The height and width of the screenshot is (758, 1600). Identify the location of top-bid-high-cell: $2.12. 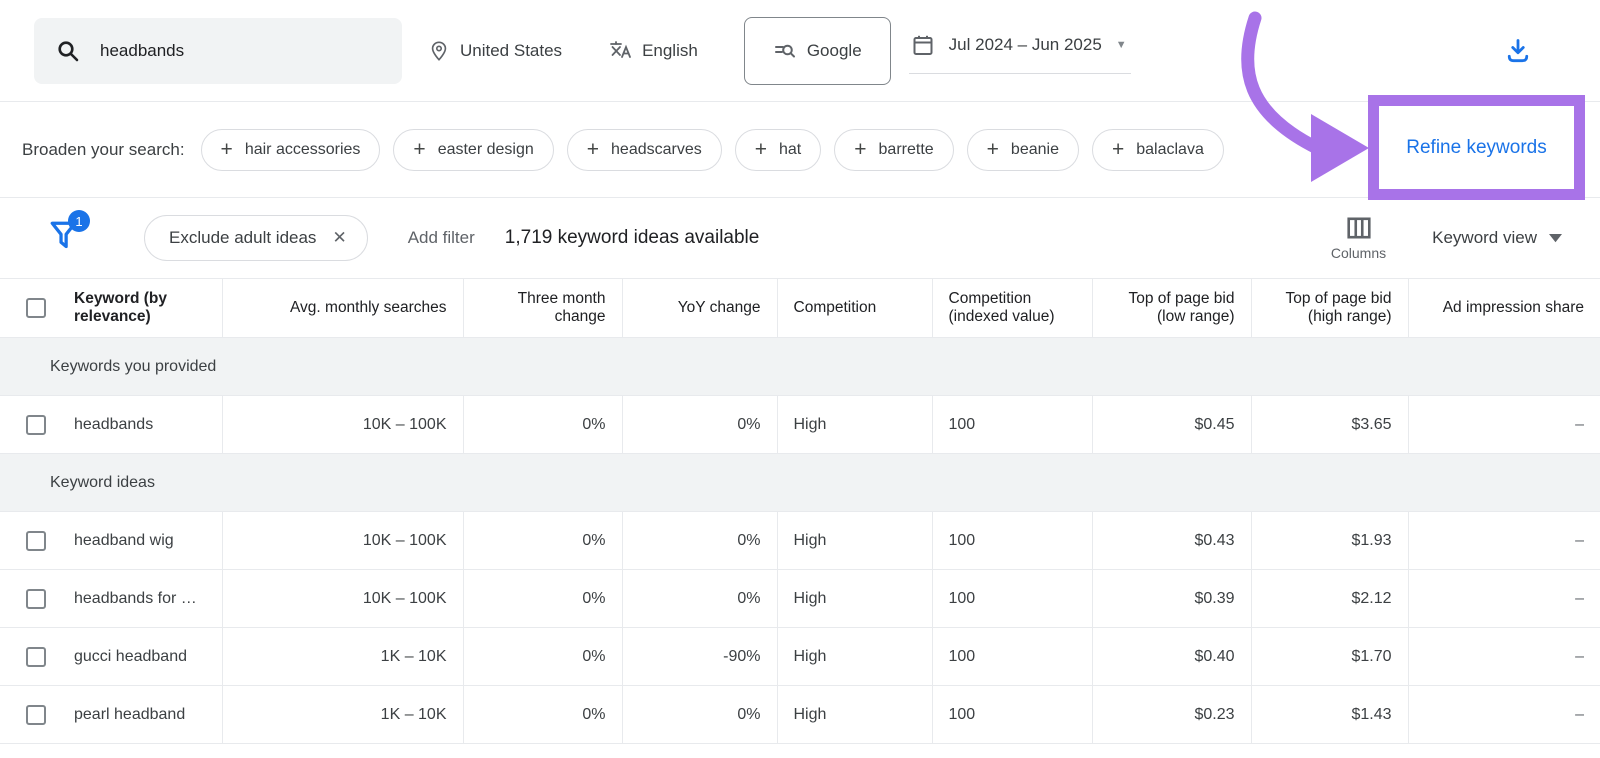
(1329, 598).